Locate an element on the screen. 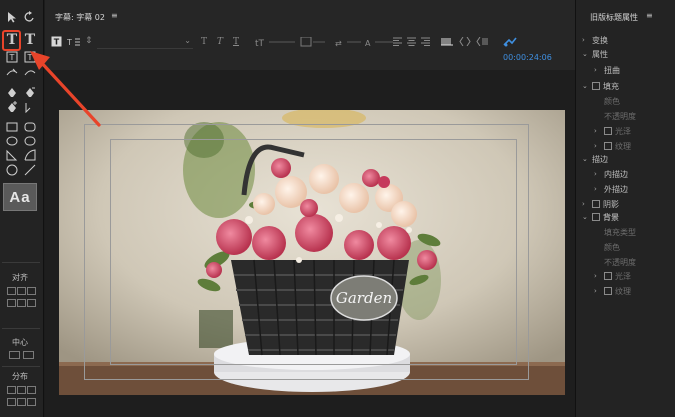 The image size is (675, 417). align-left-text-icon is located at coordinates (397, 43).